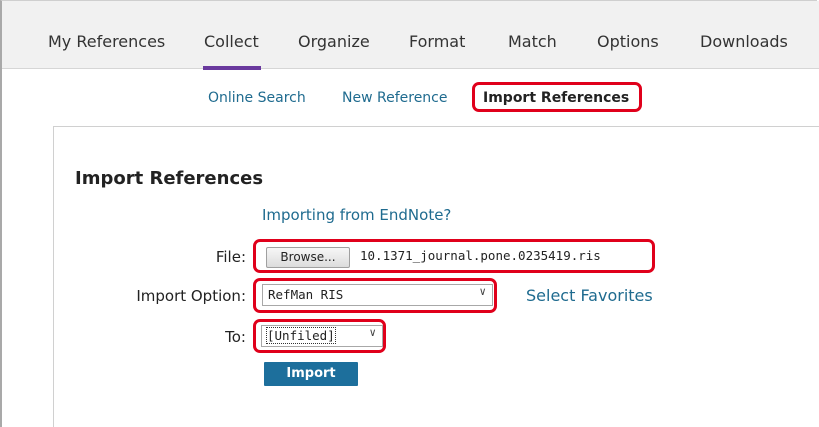  I want to click on import-option-select: RefMan RIS ∨, so click(377, 295).